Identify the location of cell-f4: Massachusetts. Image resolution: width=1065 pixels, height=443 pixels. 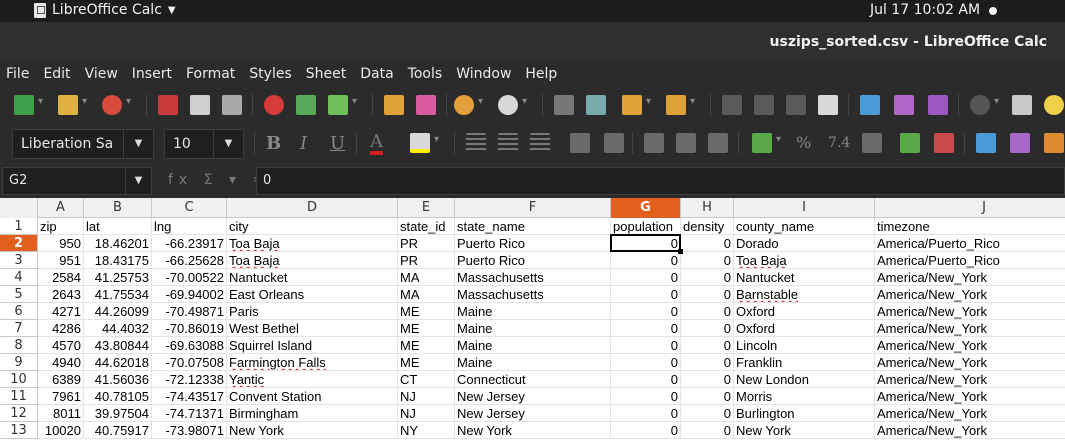
(533, 277).